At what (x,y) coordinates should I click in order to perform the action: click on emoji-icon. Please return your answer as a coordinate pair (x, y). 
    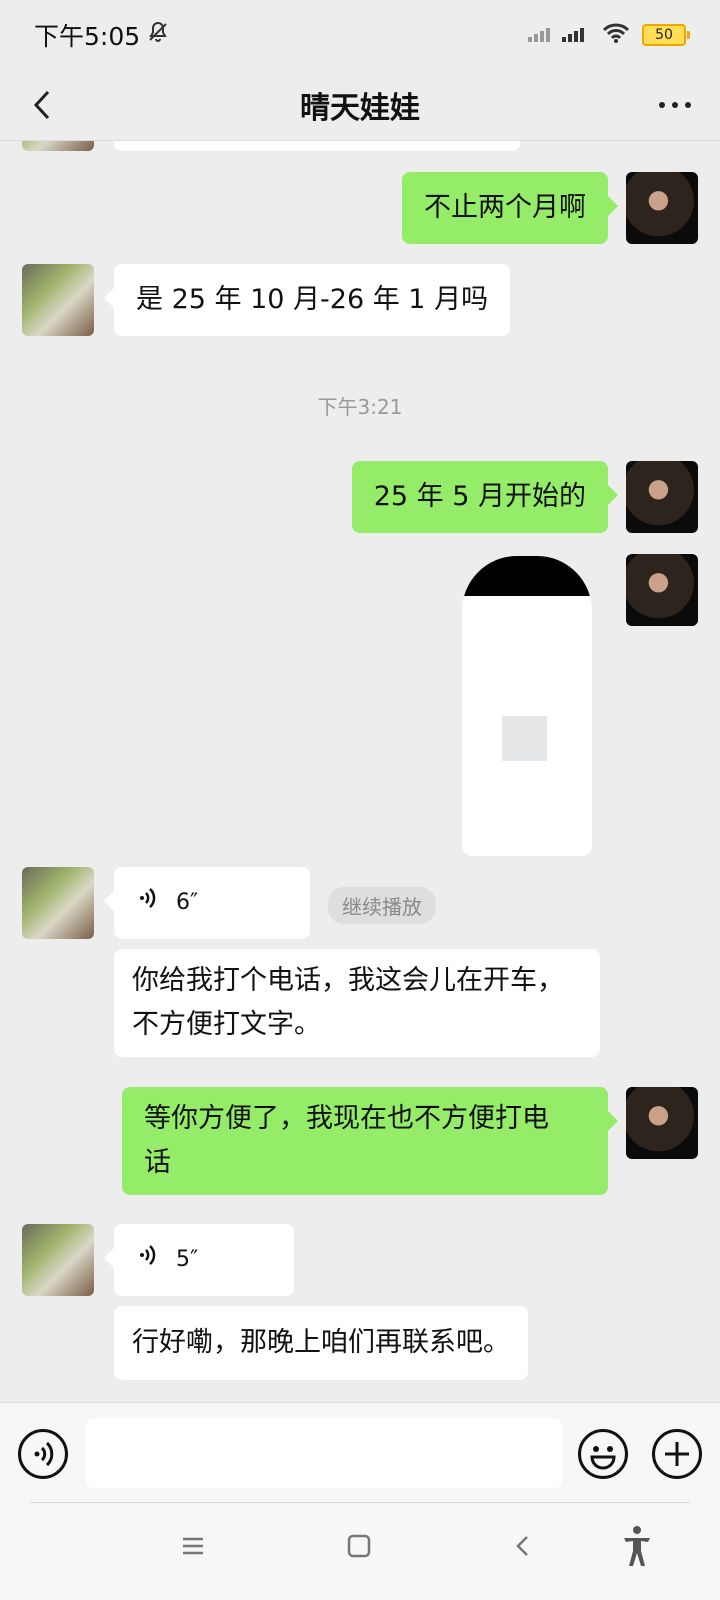
    Looking at the image, I should click on (603, 1454).